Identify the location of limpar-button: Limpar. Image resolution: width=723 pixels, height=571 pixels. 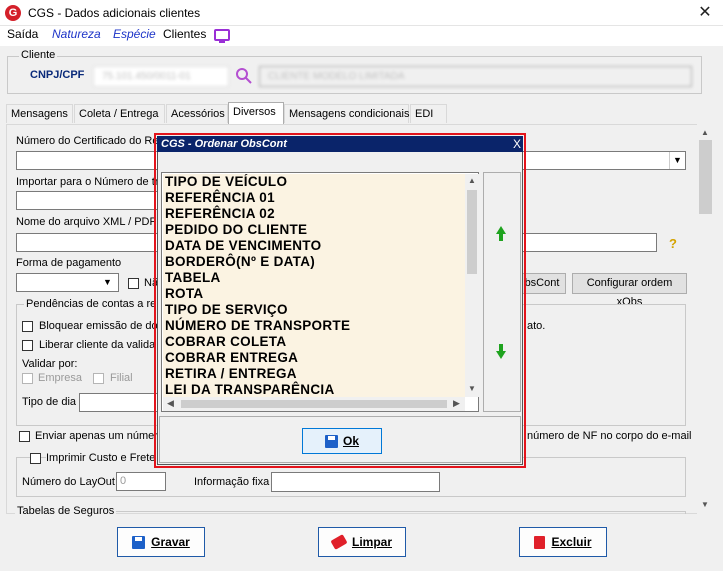
(362, 542).